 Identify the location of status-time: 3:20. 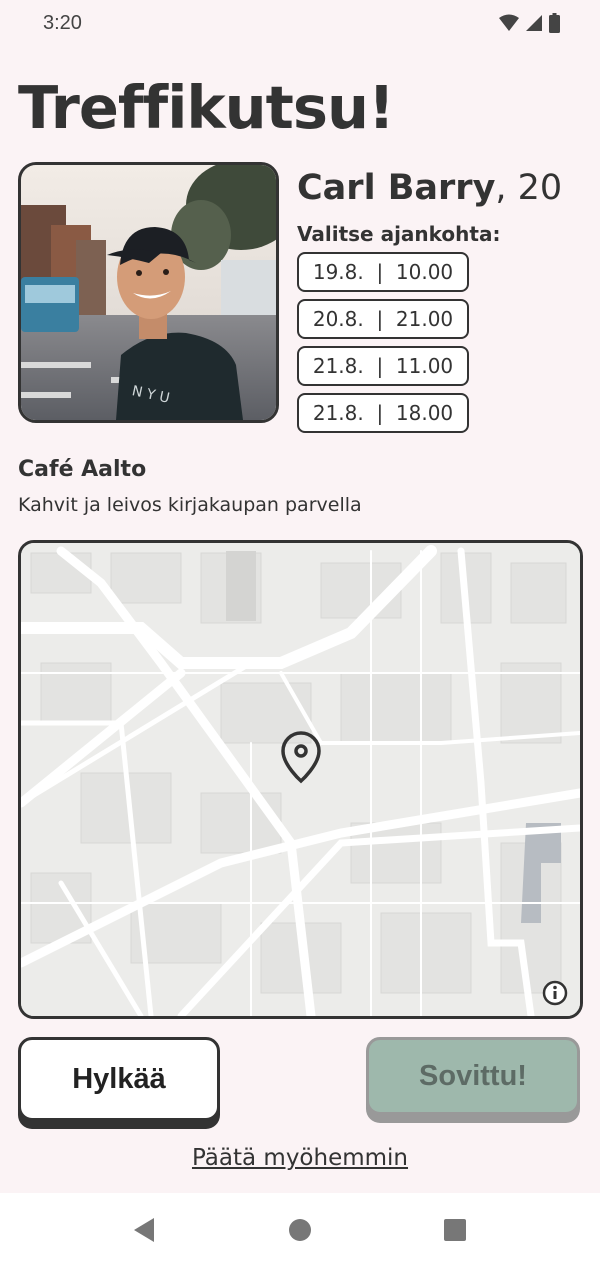
(62, 23).